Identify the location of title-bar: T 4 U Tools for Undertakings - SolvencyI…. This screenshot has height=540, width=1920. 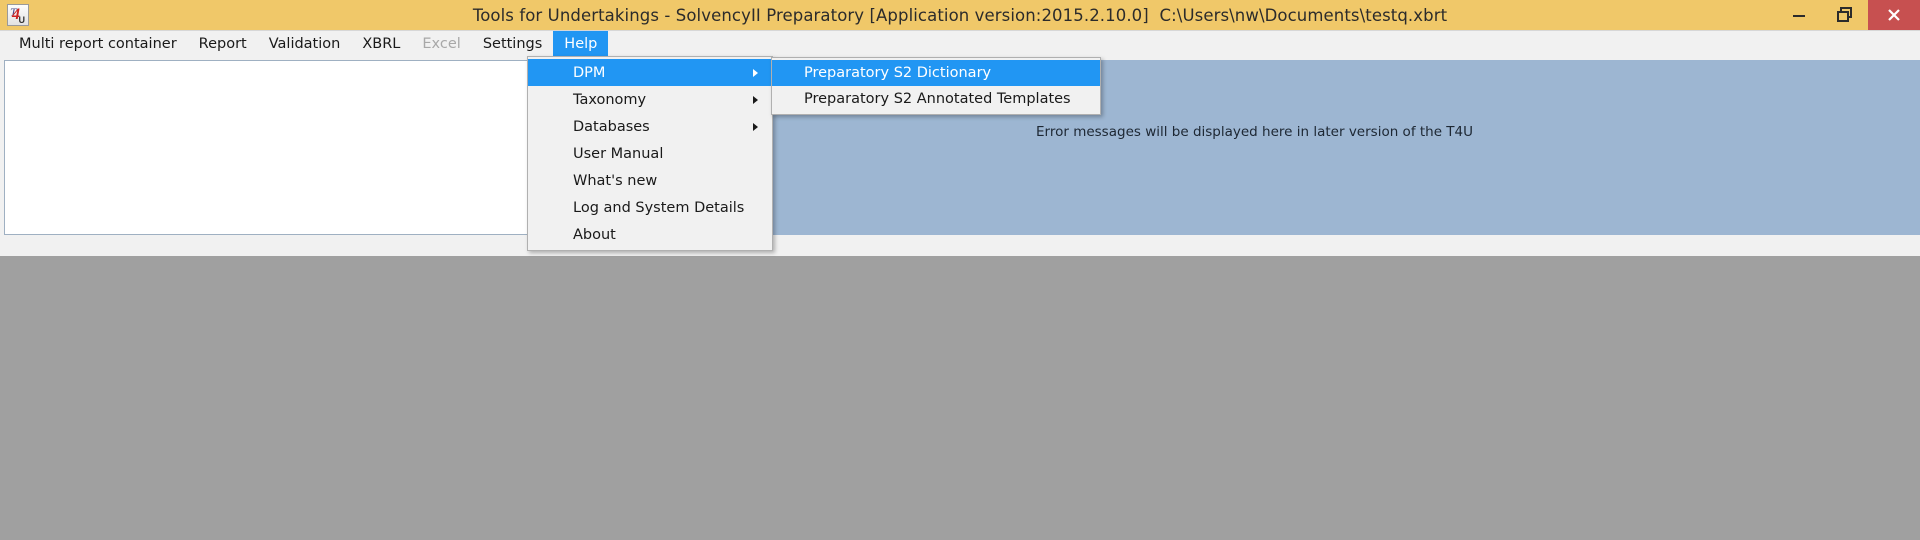
(960, 15).